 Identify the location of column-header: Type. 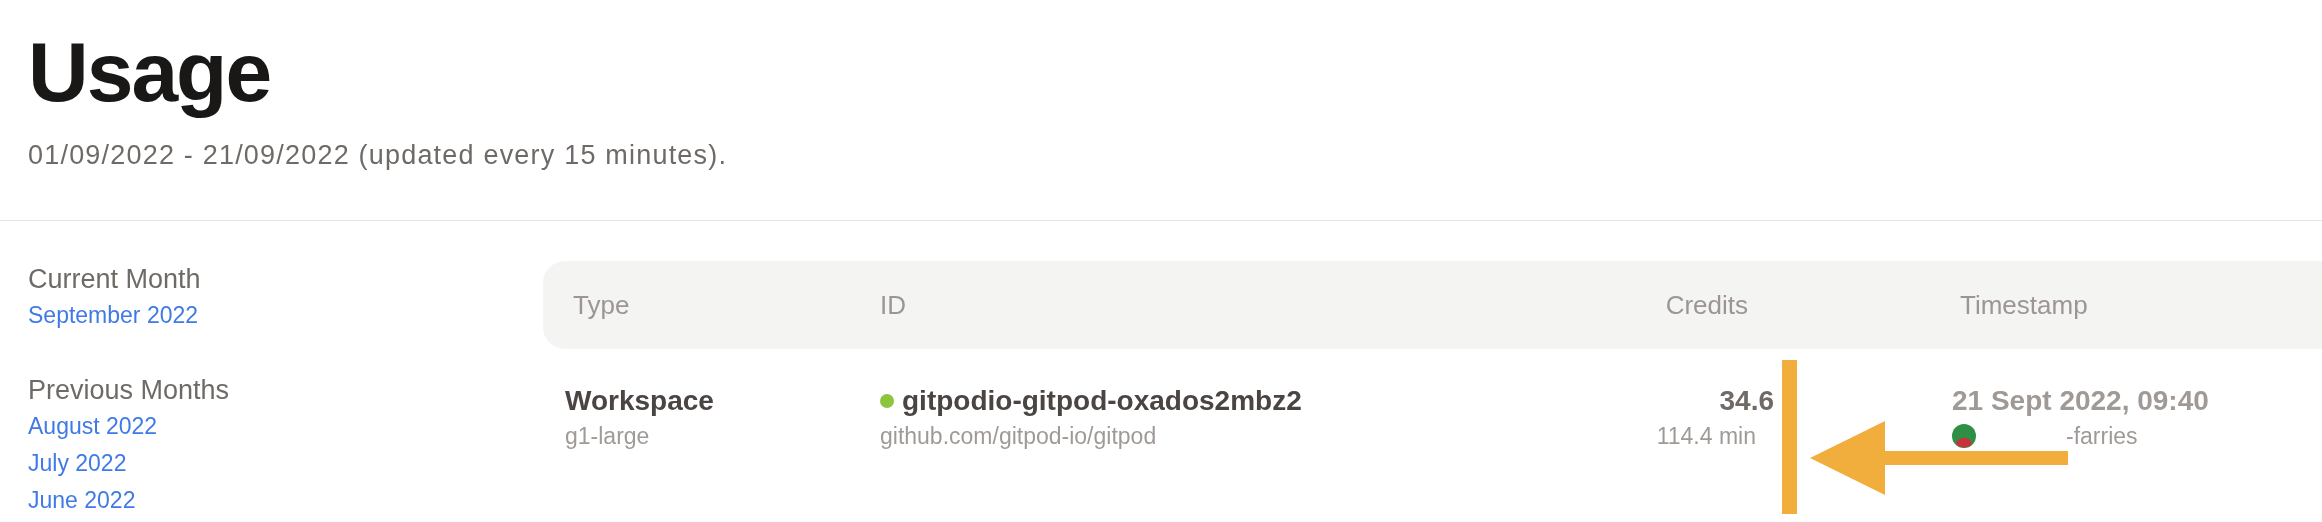
(602, 305).